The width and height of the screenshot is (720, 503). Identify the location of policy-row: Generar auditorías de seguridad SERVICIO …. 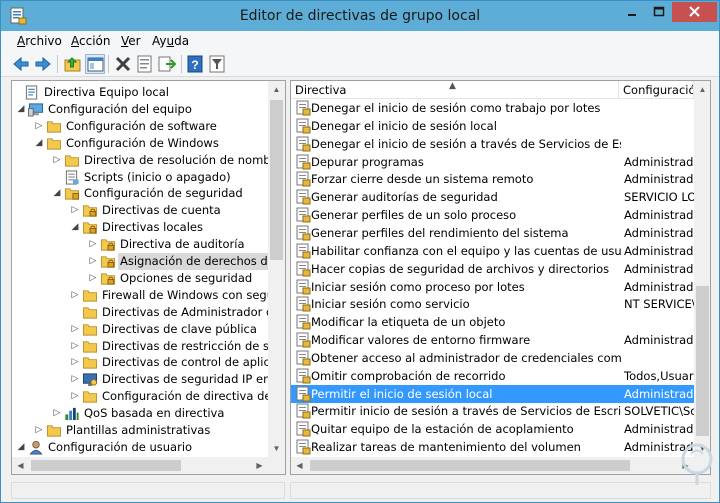
(493, 197).